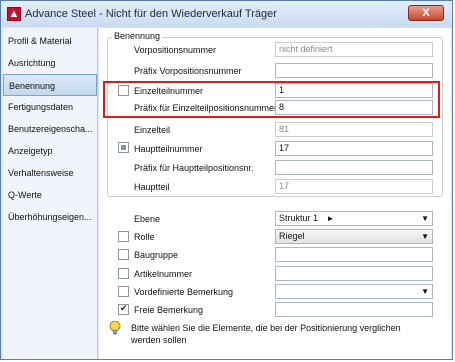  What do you see at coordinates (123, 273) in the screenshot?
I see `artikelnummer-checkbox` at bounding box center [123, 273].